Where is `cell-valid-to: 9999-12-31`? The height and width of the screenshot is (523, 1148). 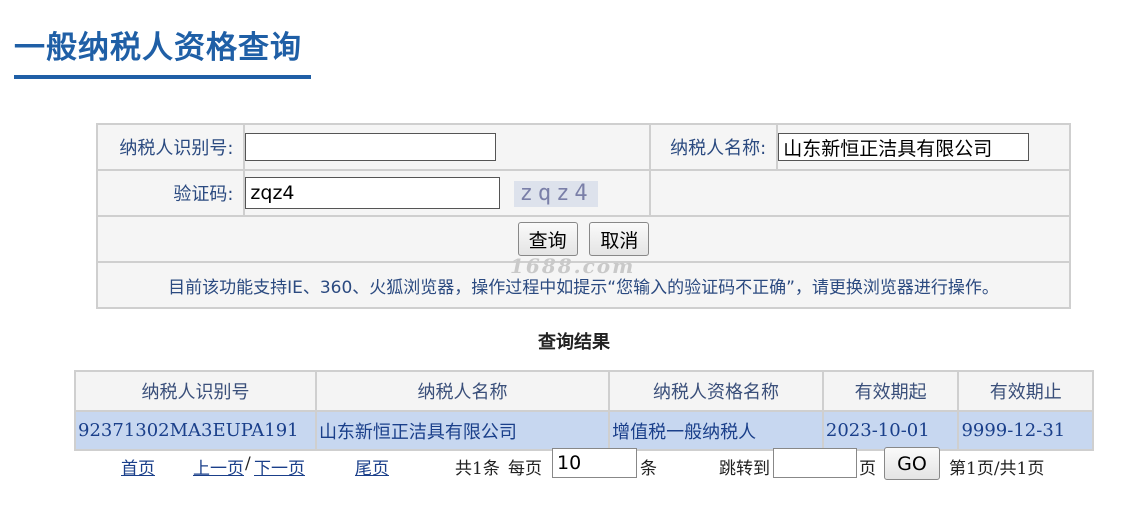 cell-valid-to: 9999-12-31 is located at coordinates (1025, 430).